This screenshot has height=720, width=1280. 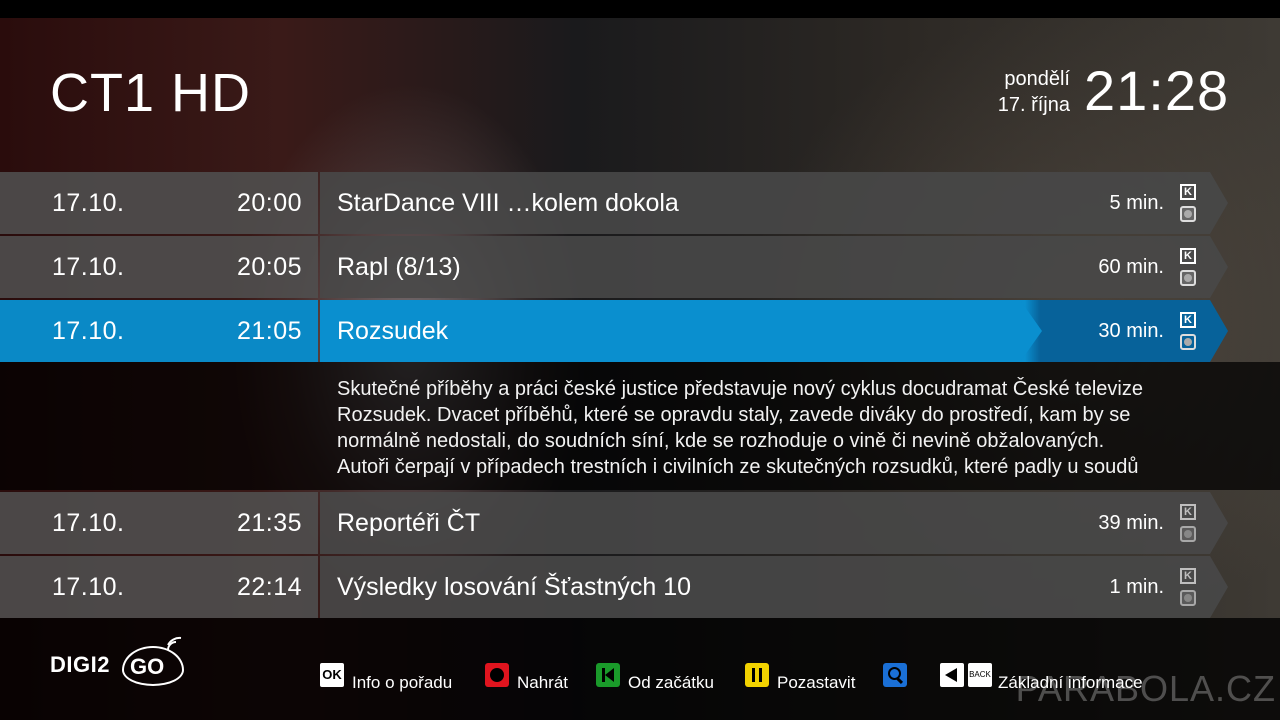 I want to click on channel-name: CT1 HD, so click(x=151, y=93).